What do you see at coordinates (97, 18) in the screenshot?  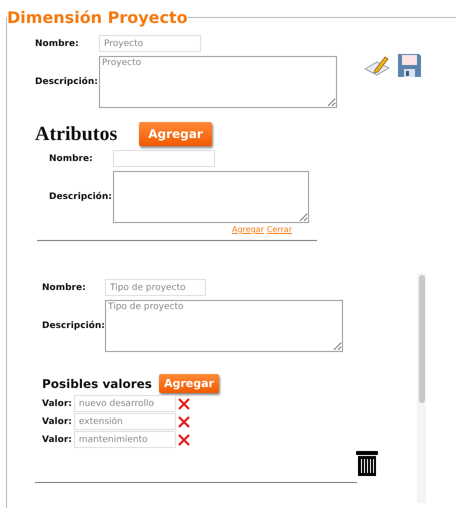 I see `panel-title: Dimensión Proyecto` at bounding box center [97, 18].